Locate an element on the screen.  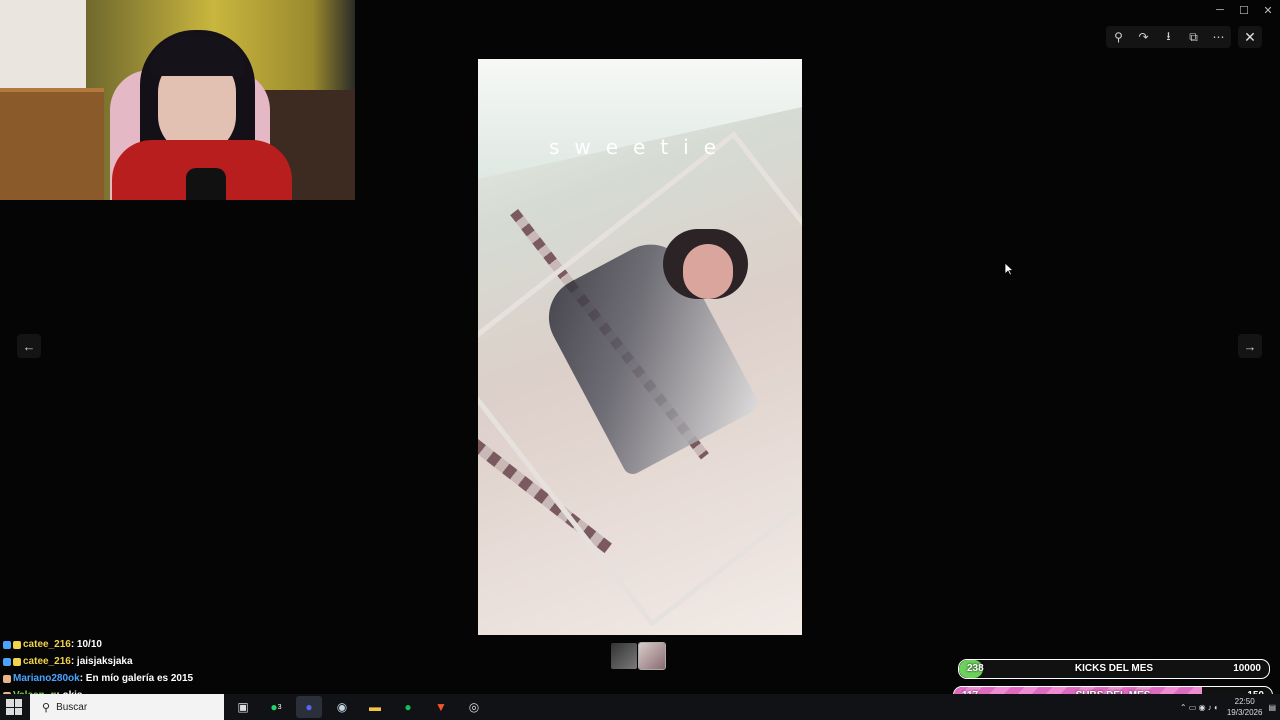
kicks-label: KICKS DEL MES is located at coordinates (1114, 668).